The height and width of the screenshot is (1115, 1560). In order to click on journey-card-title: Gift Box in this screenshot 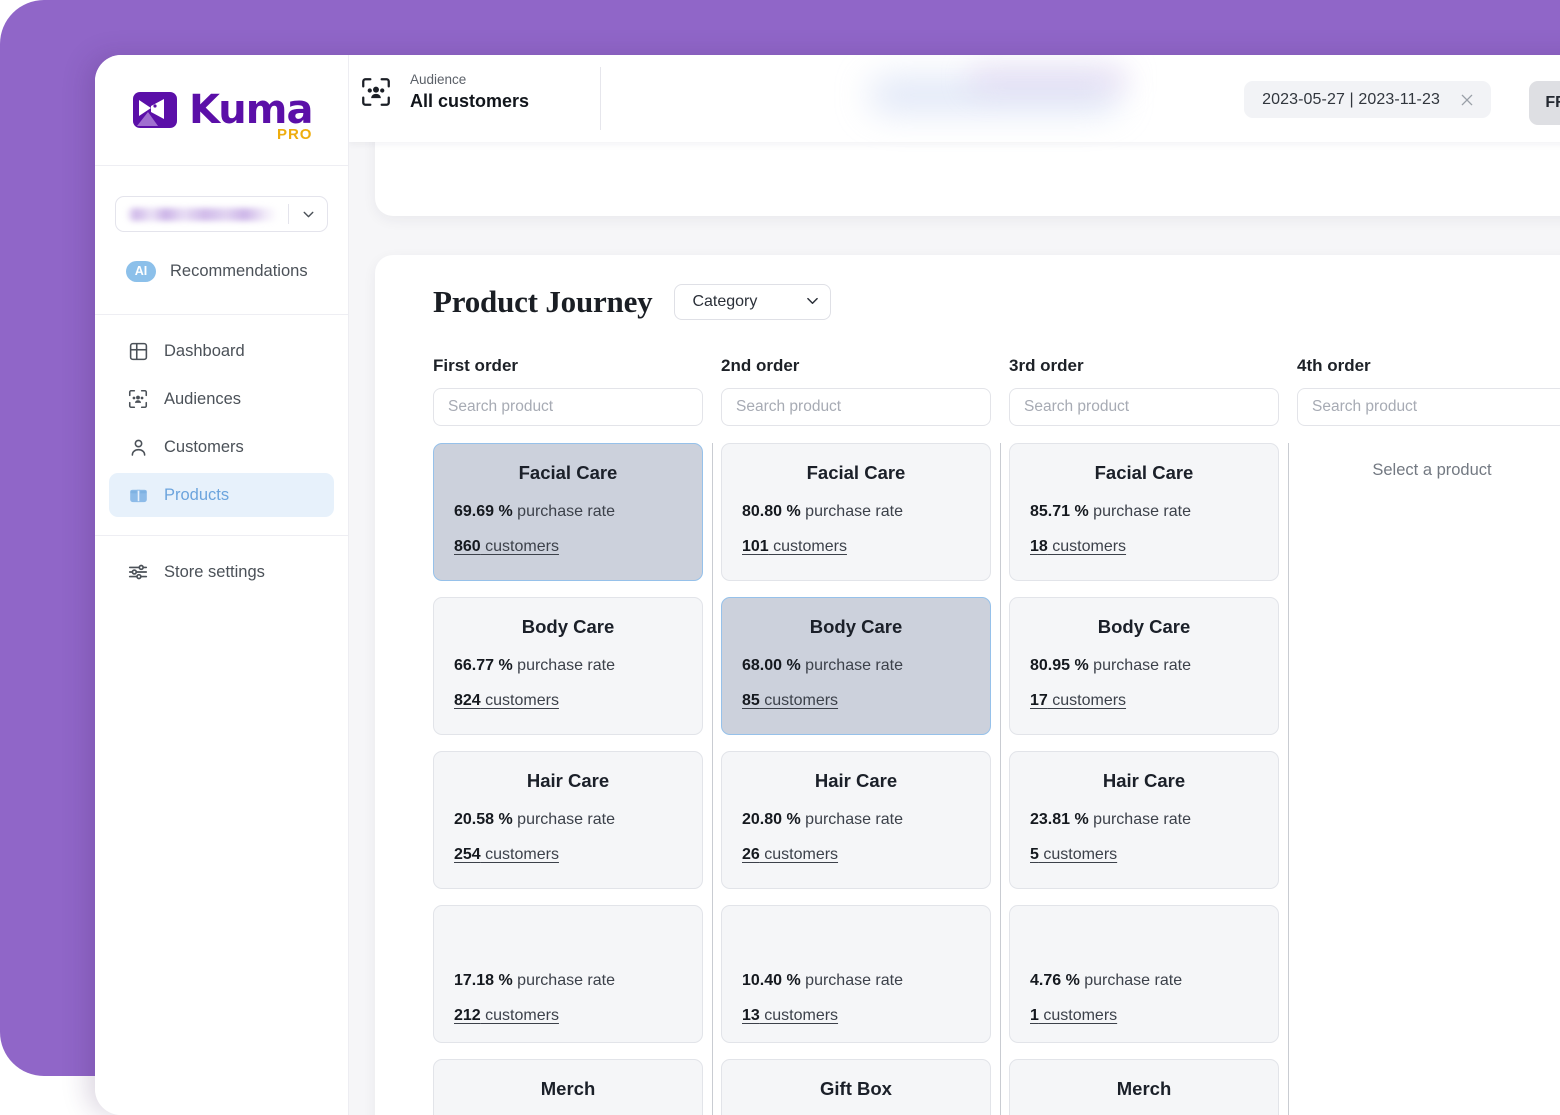, I will do `click(856, 1088)`.